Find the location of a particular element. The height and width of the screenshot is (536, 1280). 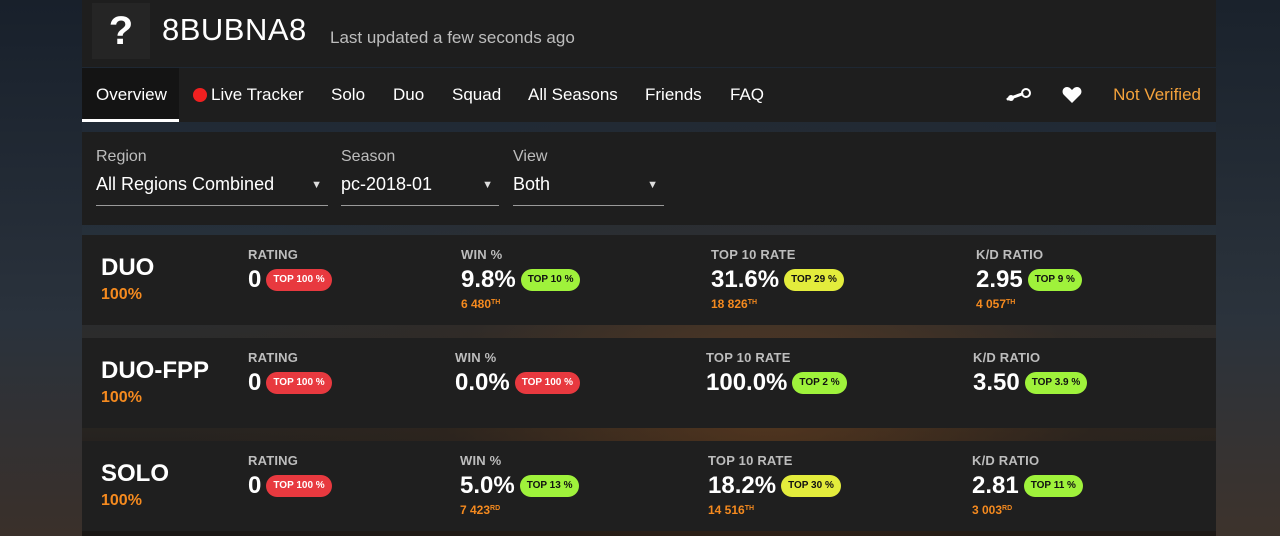

tab-live-tracker: Live Tracker is located at coordinates (248, 95).